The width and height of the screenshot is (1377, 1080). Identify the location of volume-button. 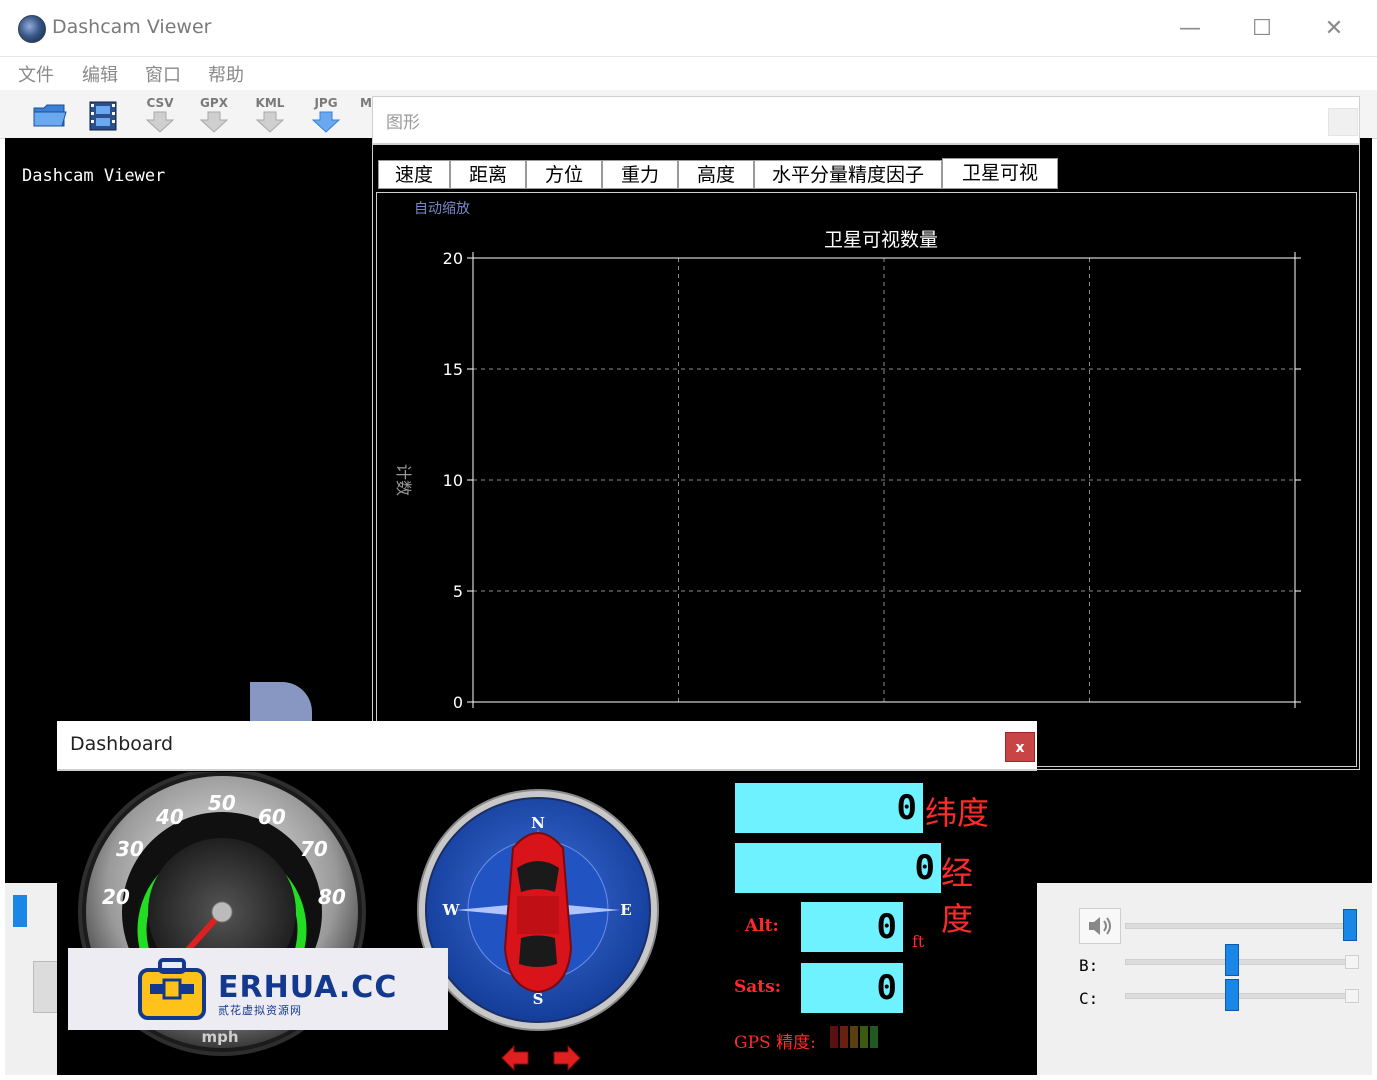
(1100, 926).